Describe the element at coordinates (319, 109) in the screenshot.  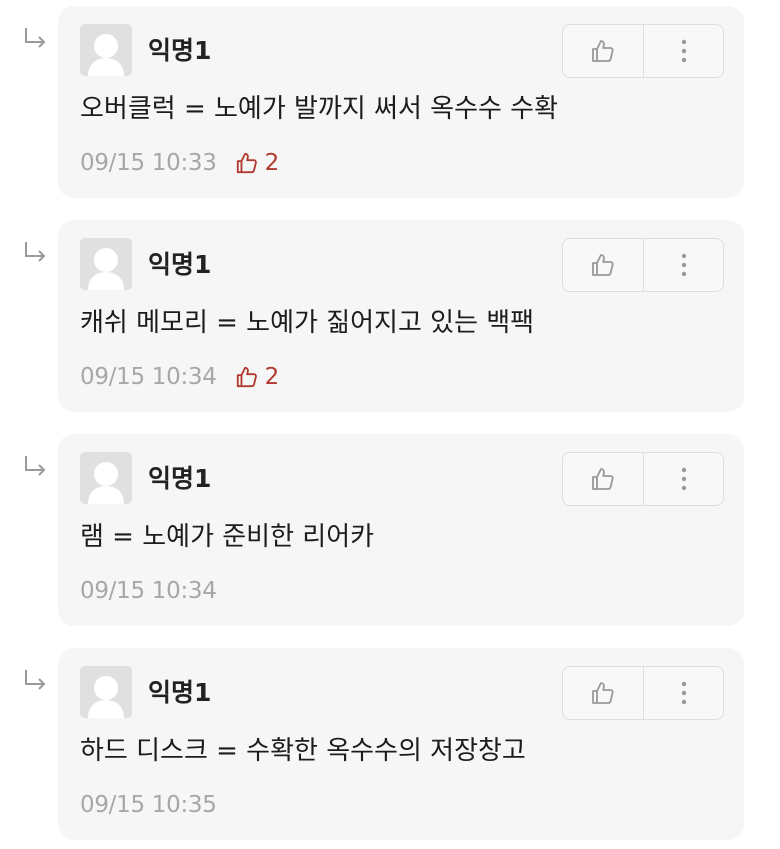
I see `comment-text: 오버클럭 = 노예가 발까지 써서 옥수수 수확` at that location.